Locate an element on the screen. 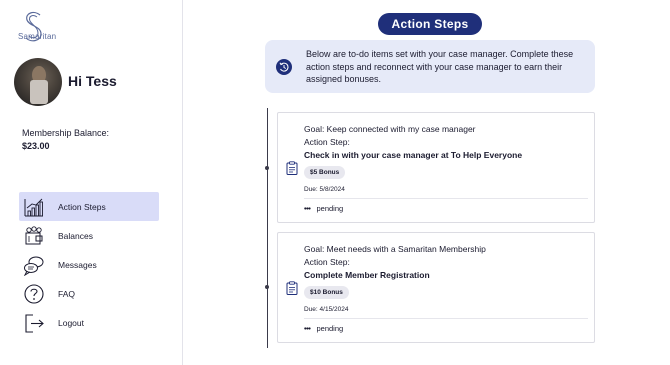 The width and height of the screenshot is (670, 365). due-date: Due: 5/8/2024 is located at coordinates (324, 189).